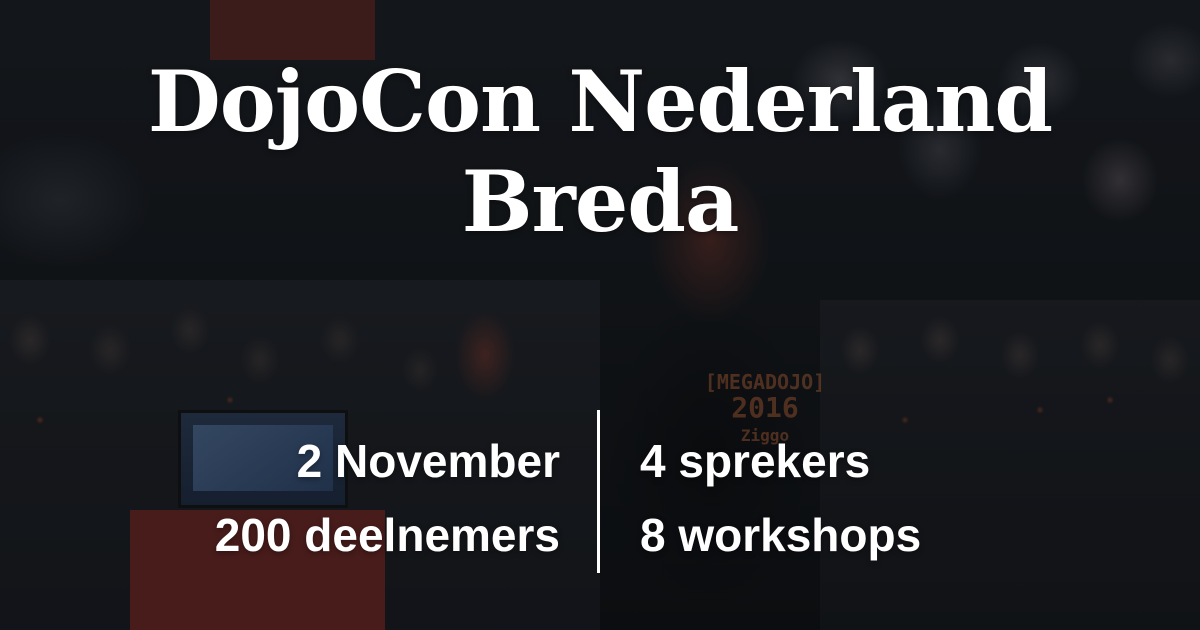 Image resolution: width=1200 pixels, height=630 pixels. What do you see at coordinates (781, 535) in the screenshot?
I see `workshop-count: 8 workshops` at bounding box center [781, 535].